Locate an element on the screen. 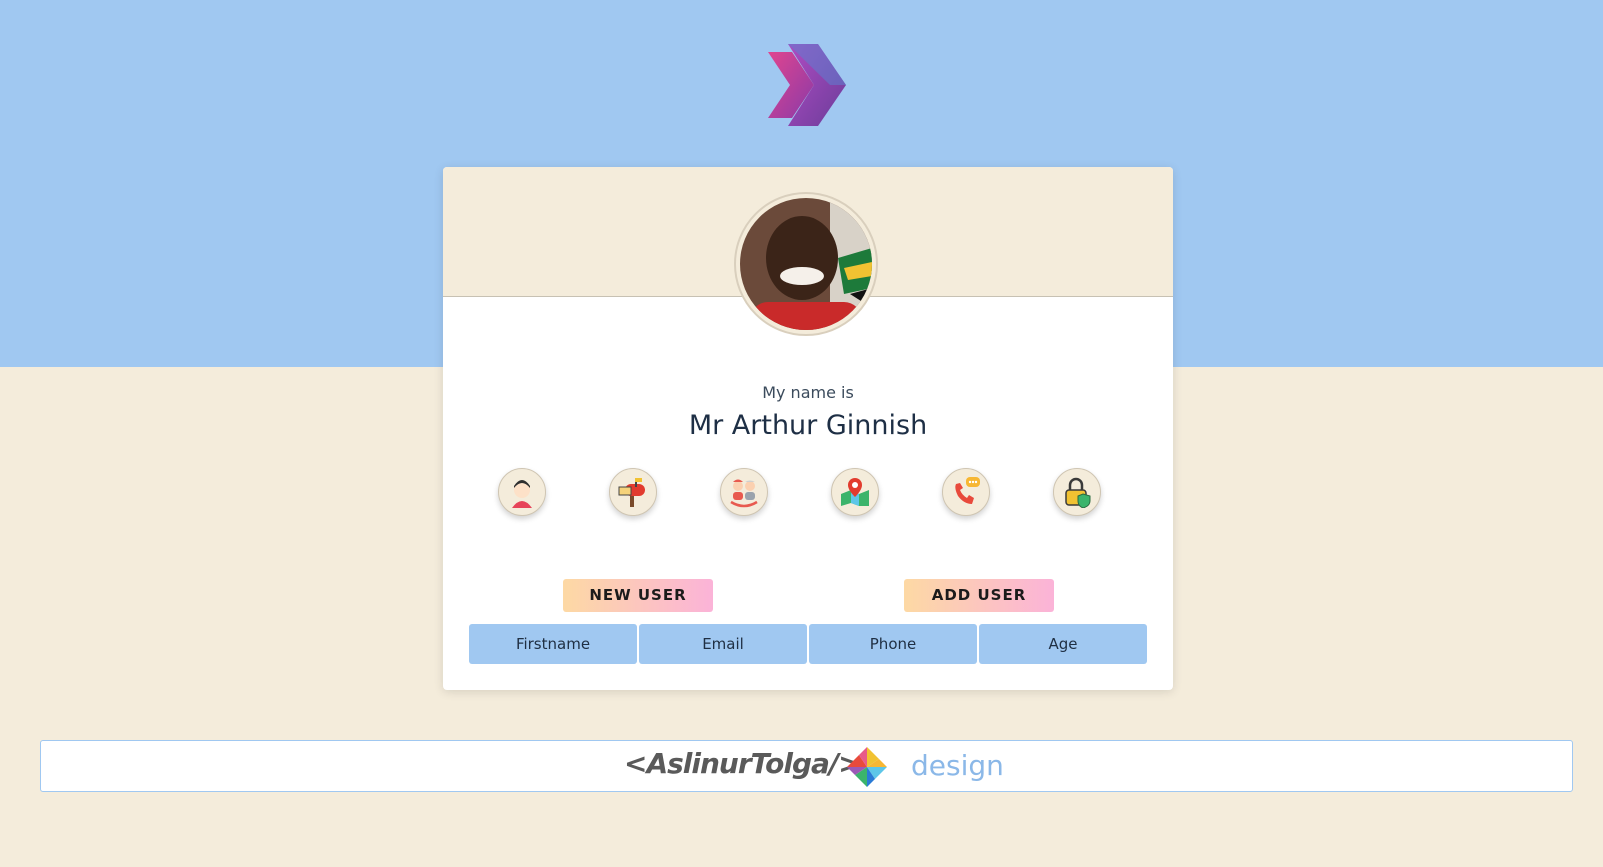 The width and height of the screenshot is (1603, 867). user-icon is located at coordinates (522, 492).